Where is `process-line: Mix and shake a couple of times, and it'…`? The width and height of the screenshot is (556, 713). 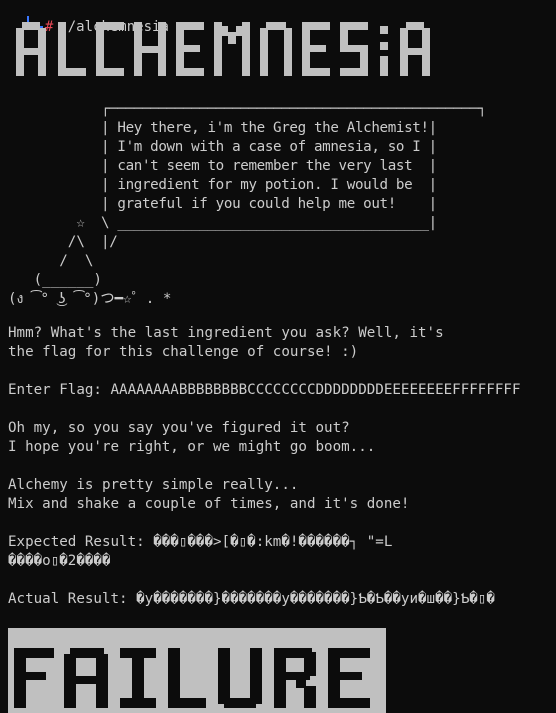
process-line: Mix and shake a couple of times, and it'… is located at coordinates (209, 504).